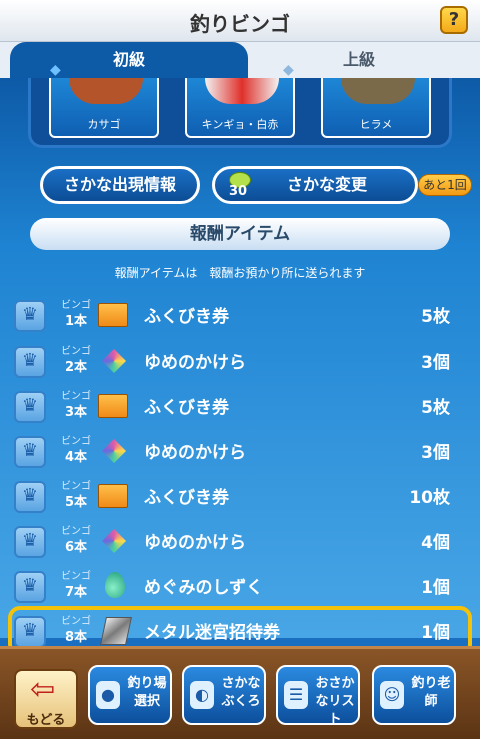  I want to click on difficulty-tabs: ◆ 初級 ◆ 上級, so click(240, 60).